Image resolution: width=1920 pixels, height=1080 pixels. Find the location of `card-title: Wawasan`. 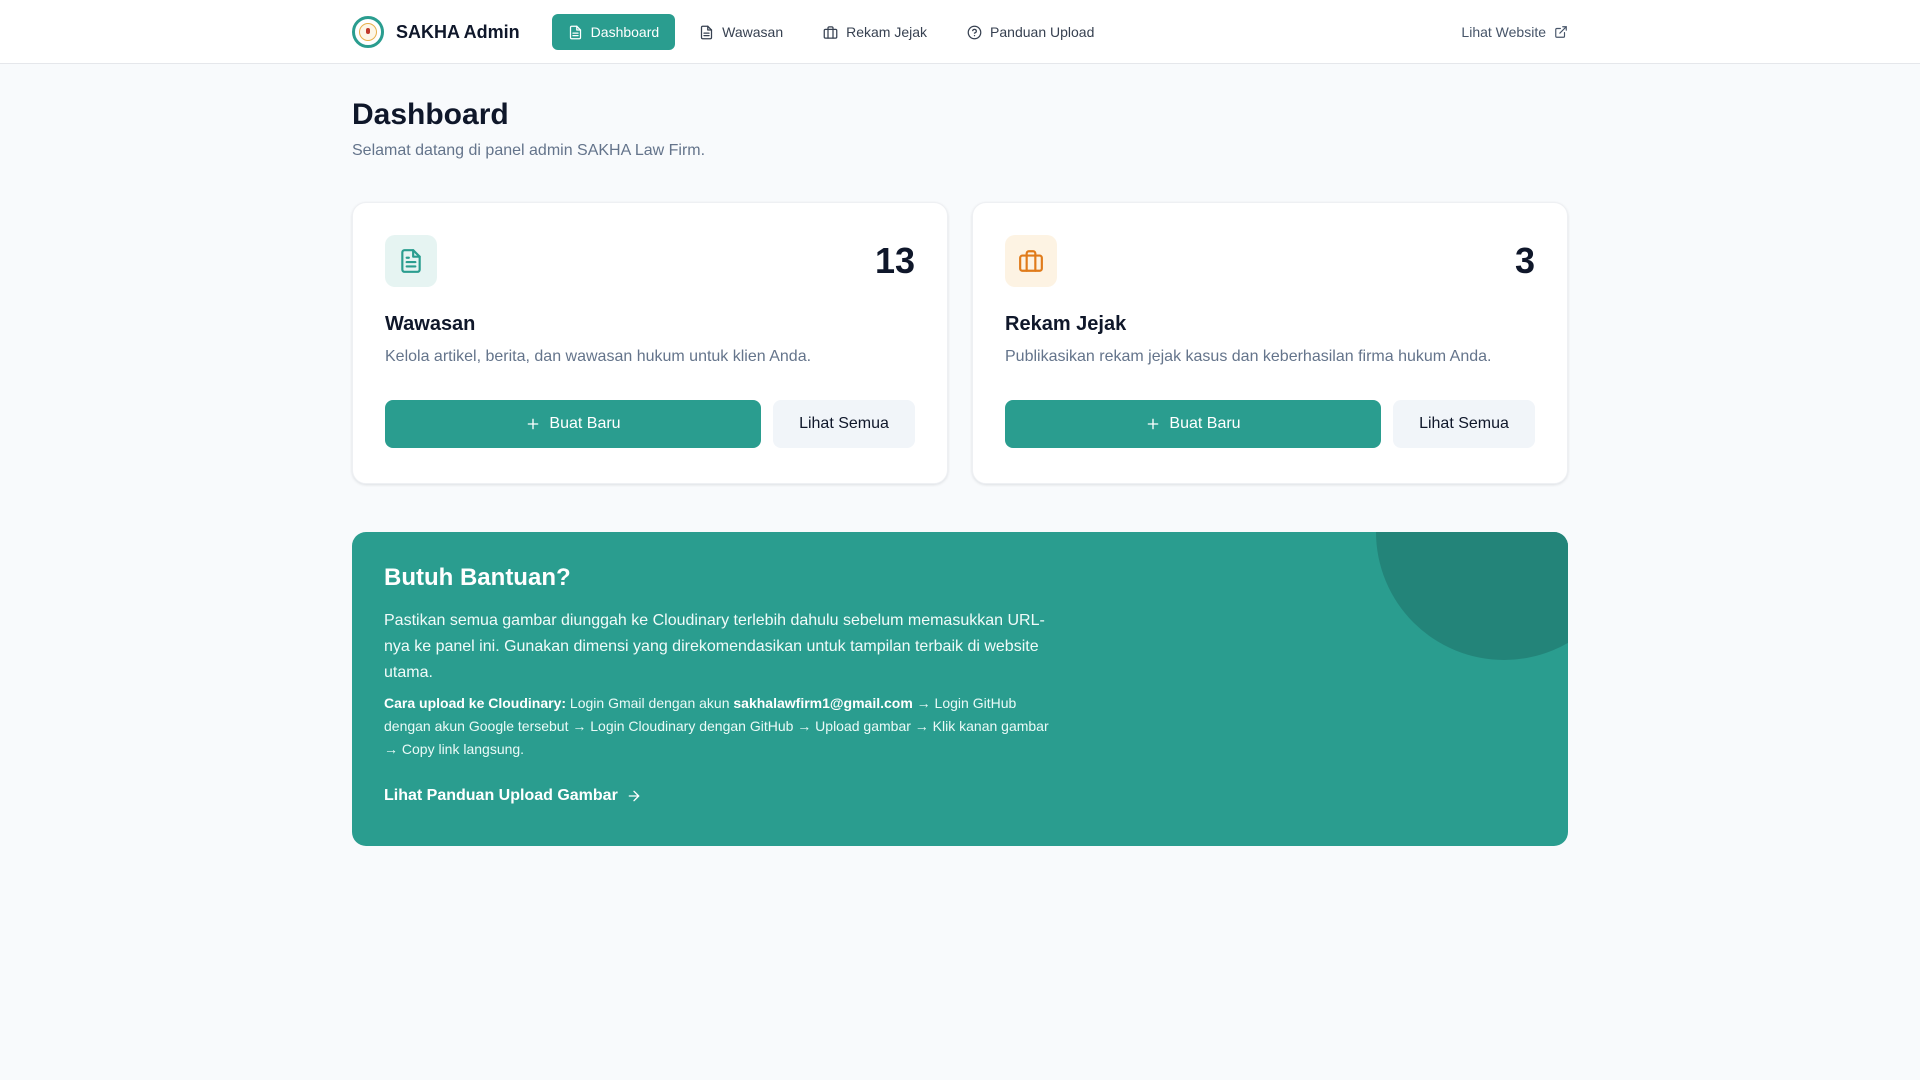

card-title: Wawasan is located at coordinates (430, 324).